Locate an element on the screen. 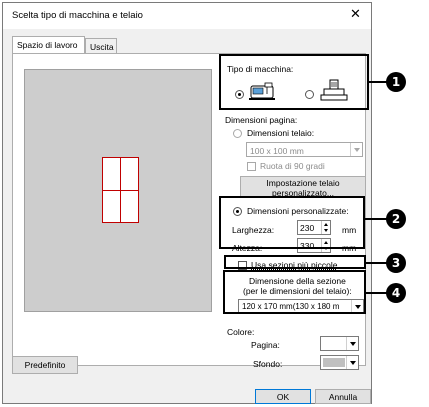 This screenshot has width=429, height=407. callout-number-4: 4 is located at coordinates (396, 293).